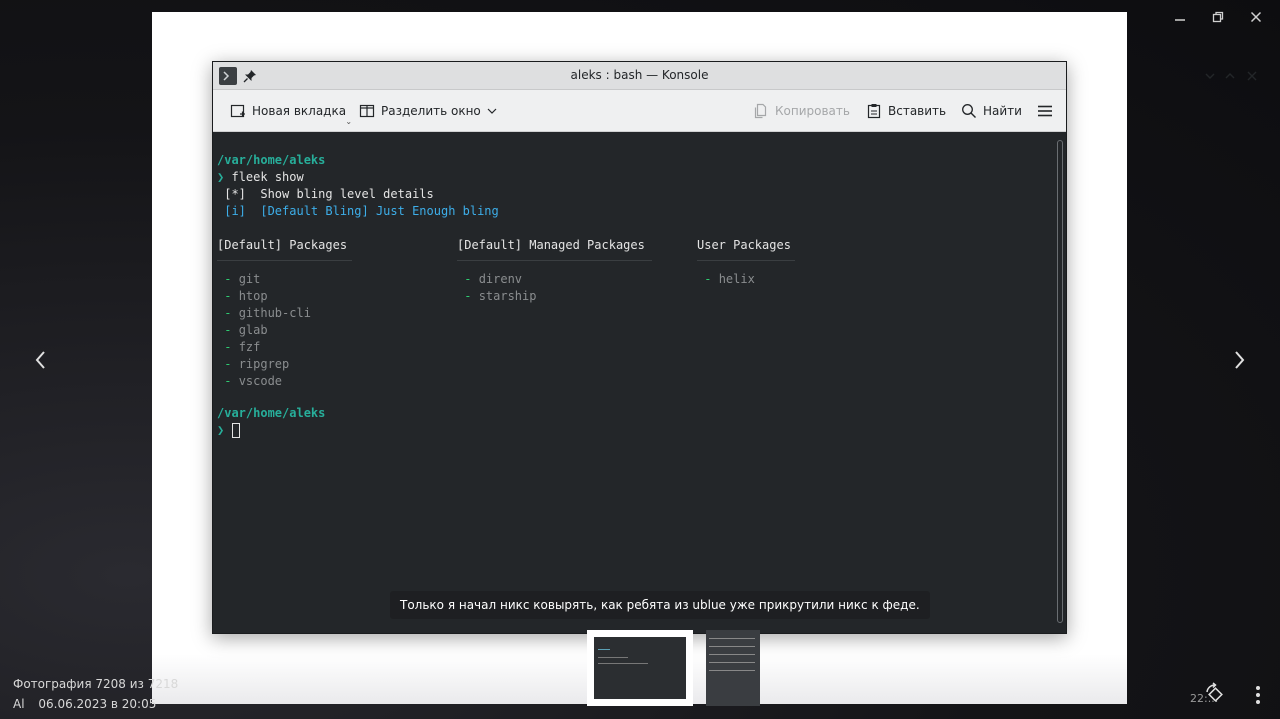  Describe the element at coordinates (325, 194) in the screenshot. I see `output-star-line: [*] Show bling level details` at that location.